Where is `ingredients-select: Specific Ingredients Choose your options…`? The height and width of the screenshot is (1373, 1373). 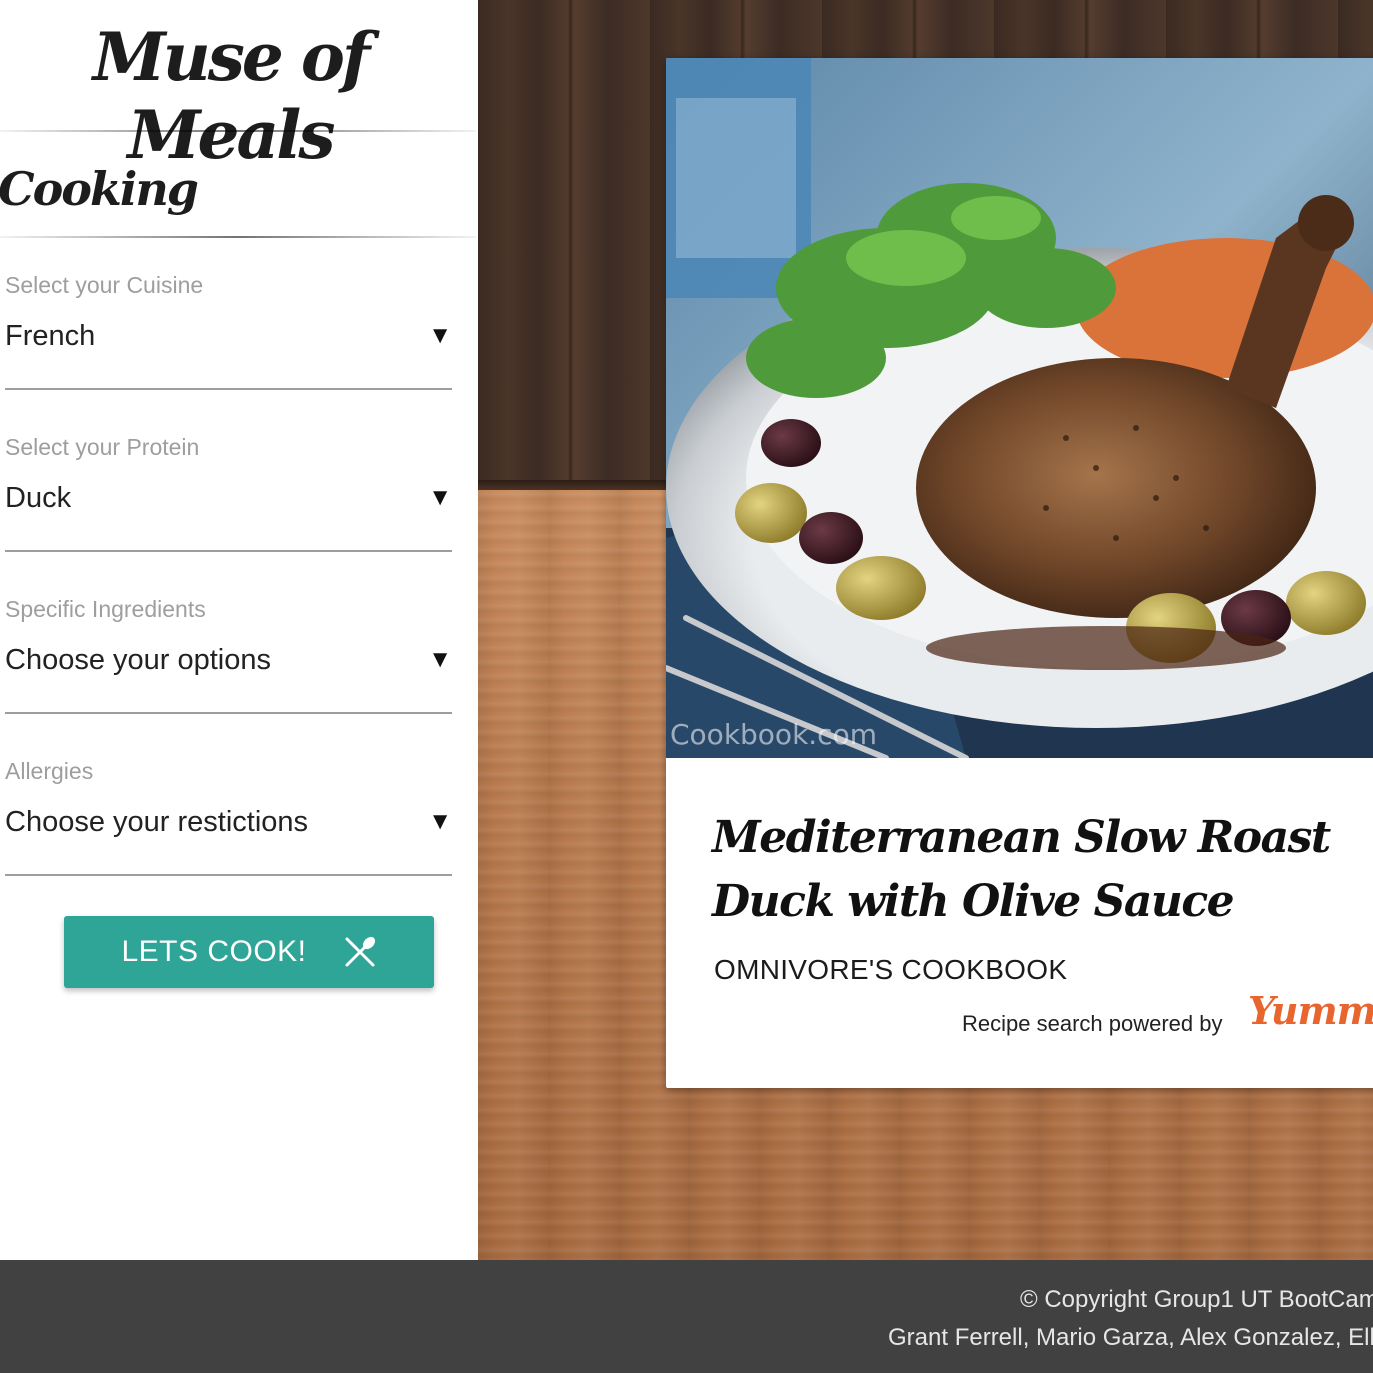 ingredients-select: Specific Ingredients Choose your options… is located at coordinates (228, 655).